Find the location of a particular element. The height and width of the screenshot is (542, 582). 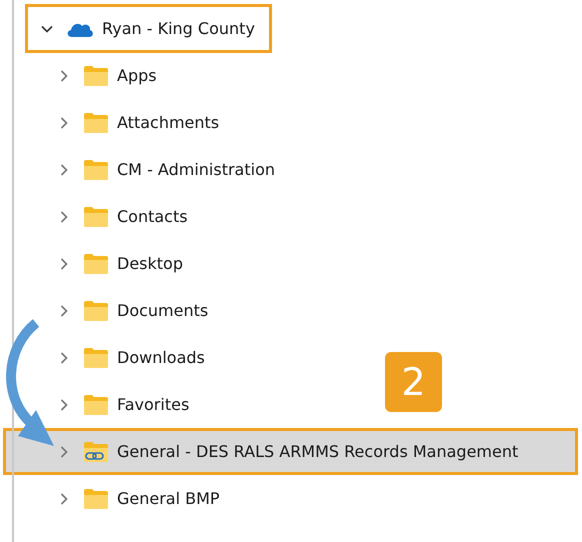

tree-item: CM - Administration is located at coordinates (196, 169).